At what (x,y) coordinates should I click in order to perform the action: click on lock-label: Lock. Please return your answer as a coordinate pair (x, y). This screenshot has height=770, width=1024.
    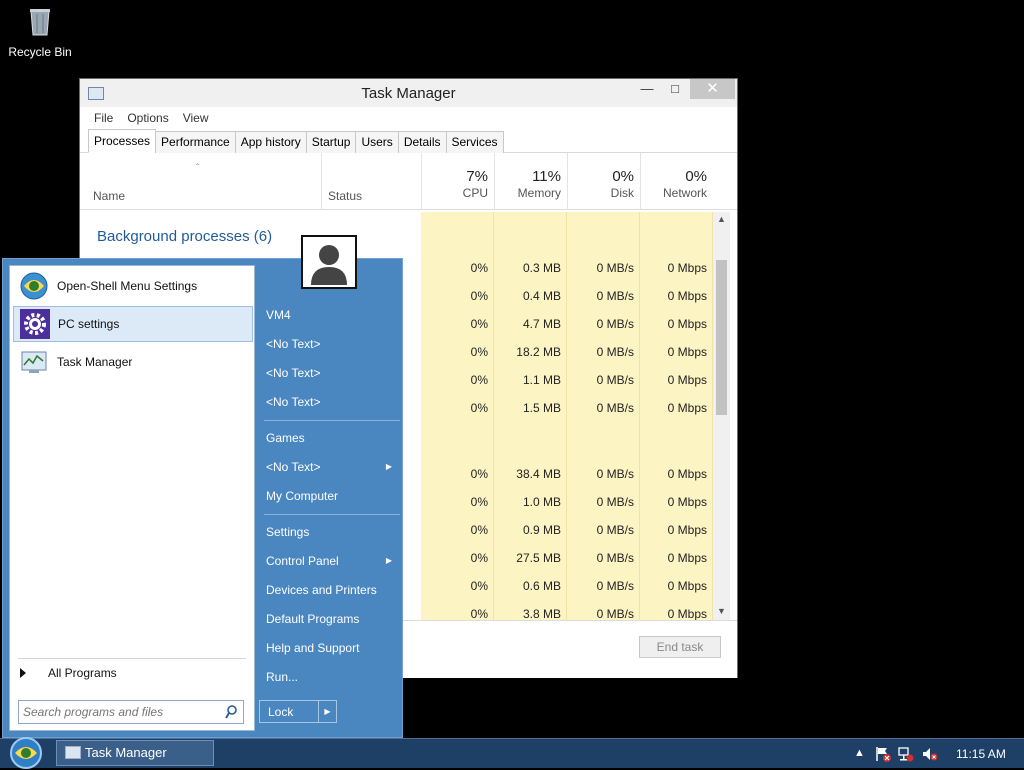
    Looking at the image, I should click on (281, 712).